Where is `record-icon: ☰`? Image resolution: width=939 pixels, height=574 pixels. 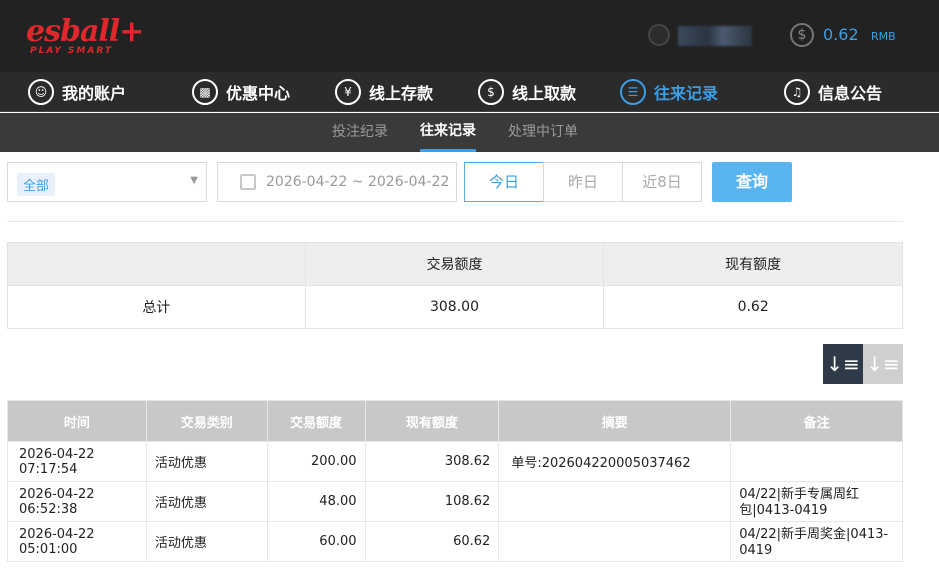
record-icon: ☰ is located at coordinates (633, 92).